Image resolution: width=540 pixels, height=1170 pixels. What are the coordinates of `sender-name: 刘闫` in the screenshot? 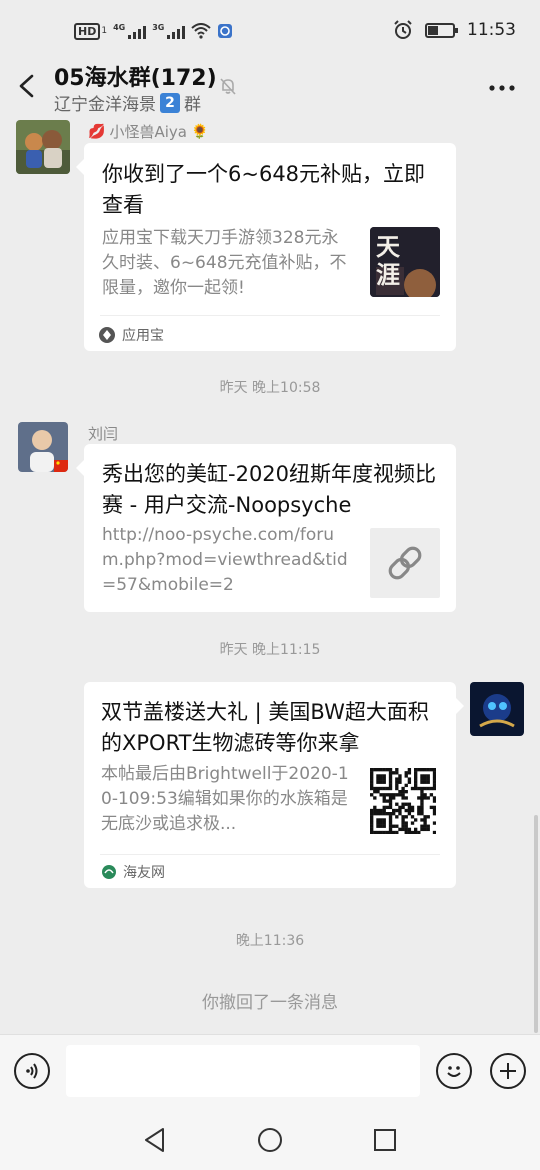 It's located at (103, 433).